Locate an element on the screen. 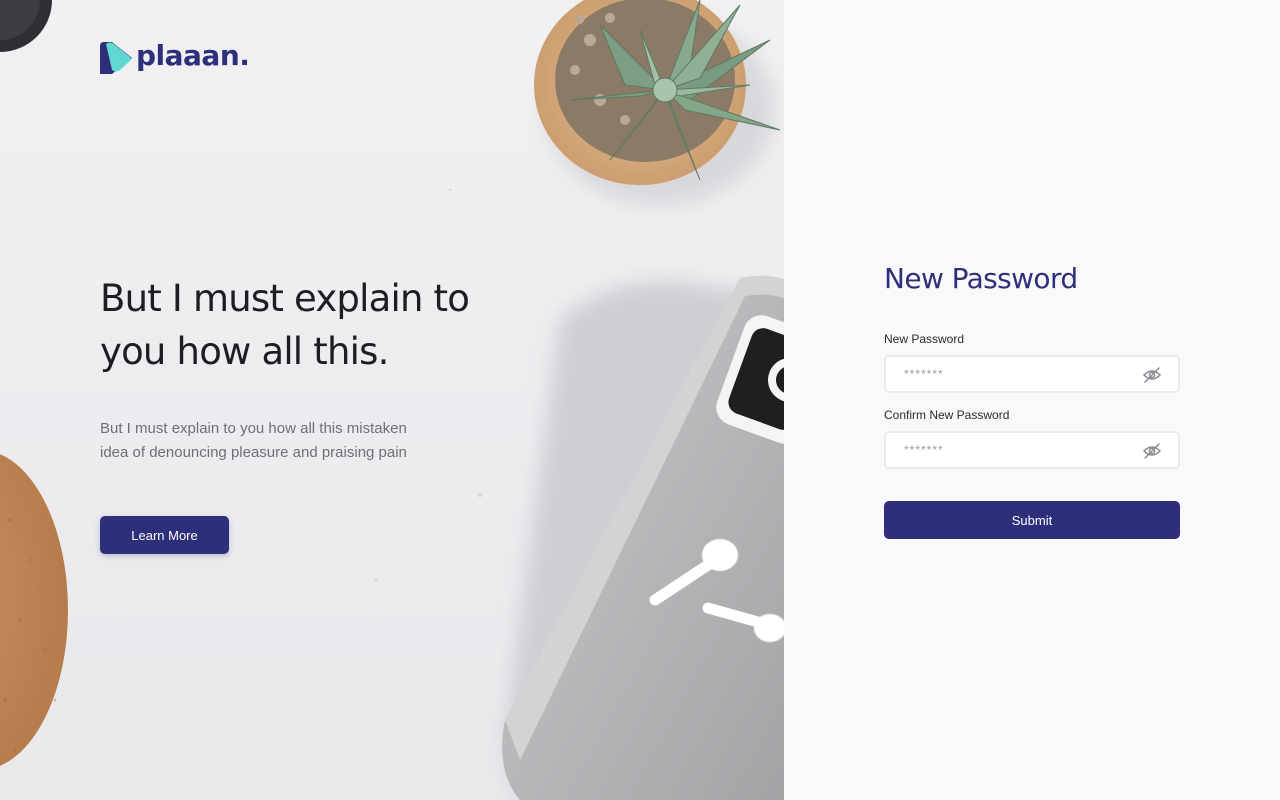 This screenshot has width=1280, height=800. brand-name: plaaan. is located at coordinates (193, 55).